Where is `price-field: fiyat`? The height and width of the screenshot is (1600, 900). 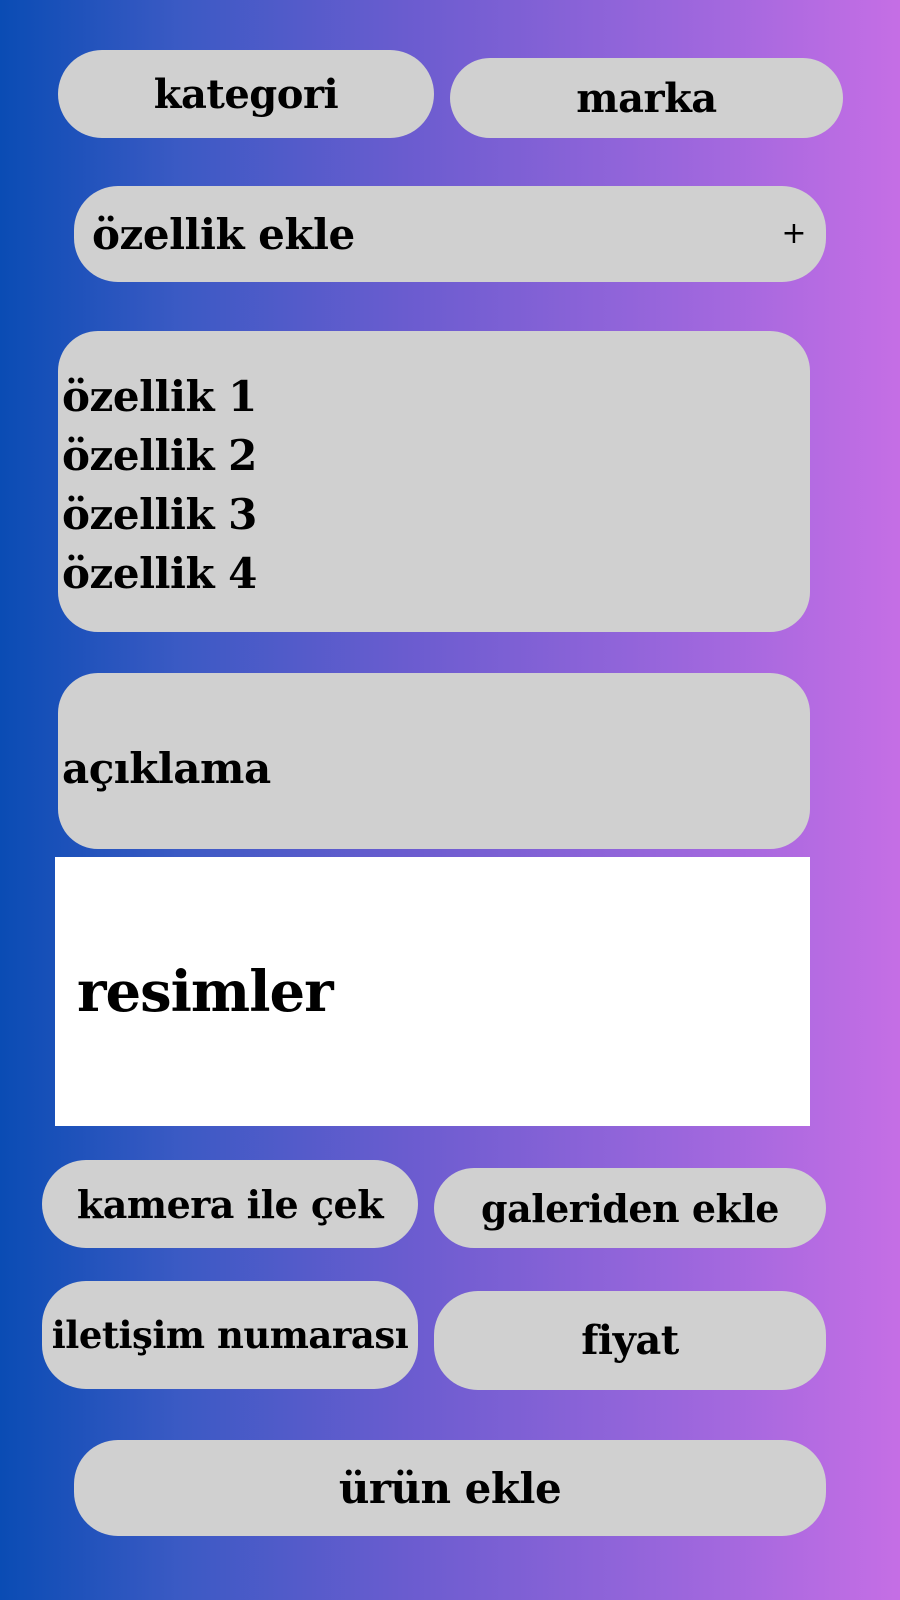 price-field: fiyat is located at coordinates (630, 1340).